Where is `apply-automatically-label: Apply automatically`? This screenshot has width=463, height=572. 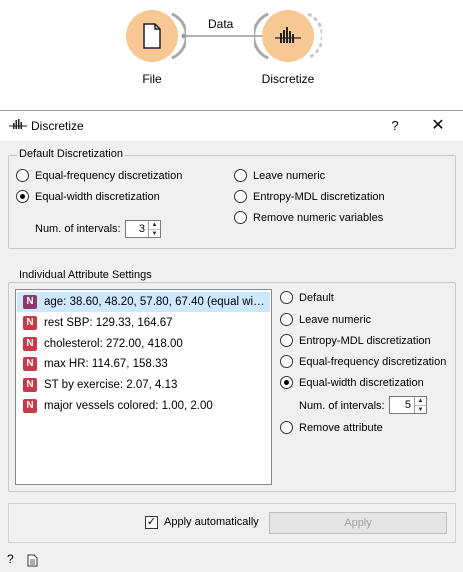 apply-automatically-label: Apply automatically is located at coordinates (211, 522).